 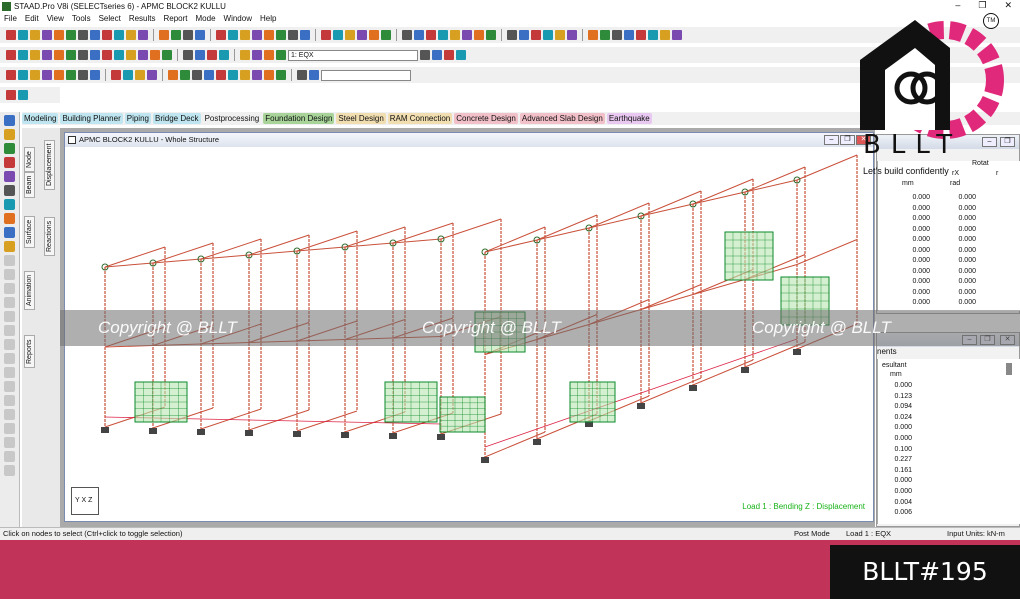 I want to click on menu-help: Help, so click(x=268, y=18).